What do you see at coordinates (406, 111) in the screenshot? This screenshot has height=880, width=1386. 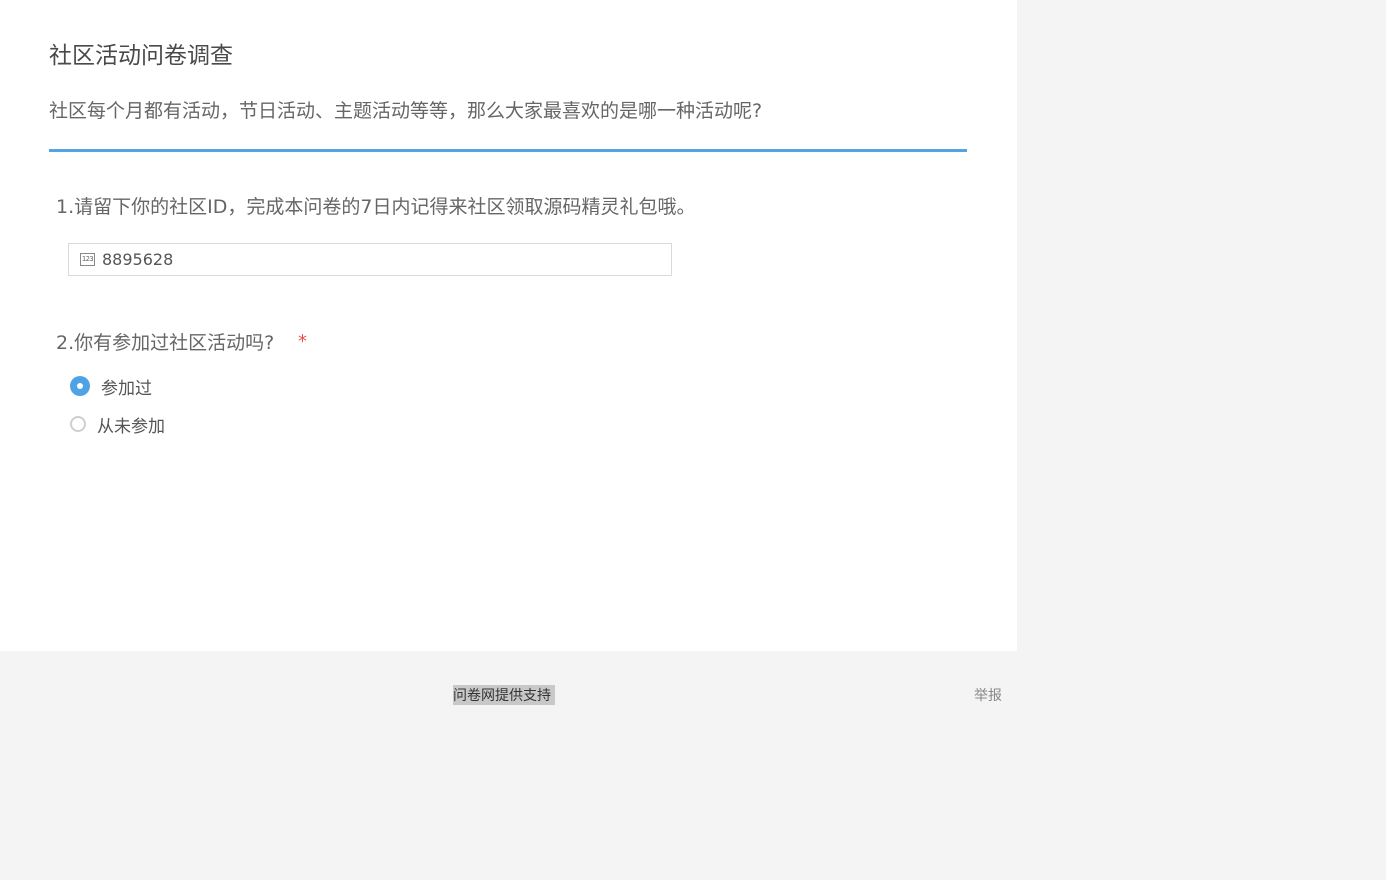 I see `survey-description: 社区每个月都有活动，节日活动、主题活动等等，那么大家最喜欢的是哪一种活动呢?` at bounding box center [406, 111].